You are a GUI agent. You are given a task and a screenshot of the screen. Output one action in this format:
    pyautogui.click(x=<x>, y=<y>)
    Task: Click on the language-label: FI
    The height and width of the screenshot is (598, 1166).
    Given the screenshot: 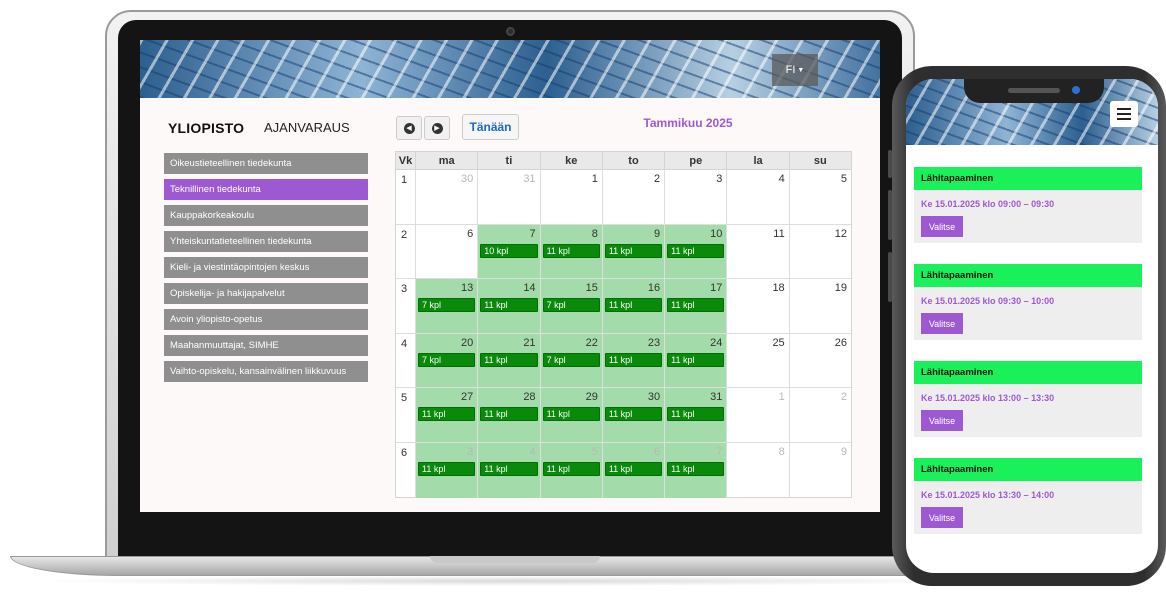 What is the action you would take?
    pyautogui.click(x=790, y=70)
    